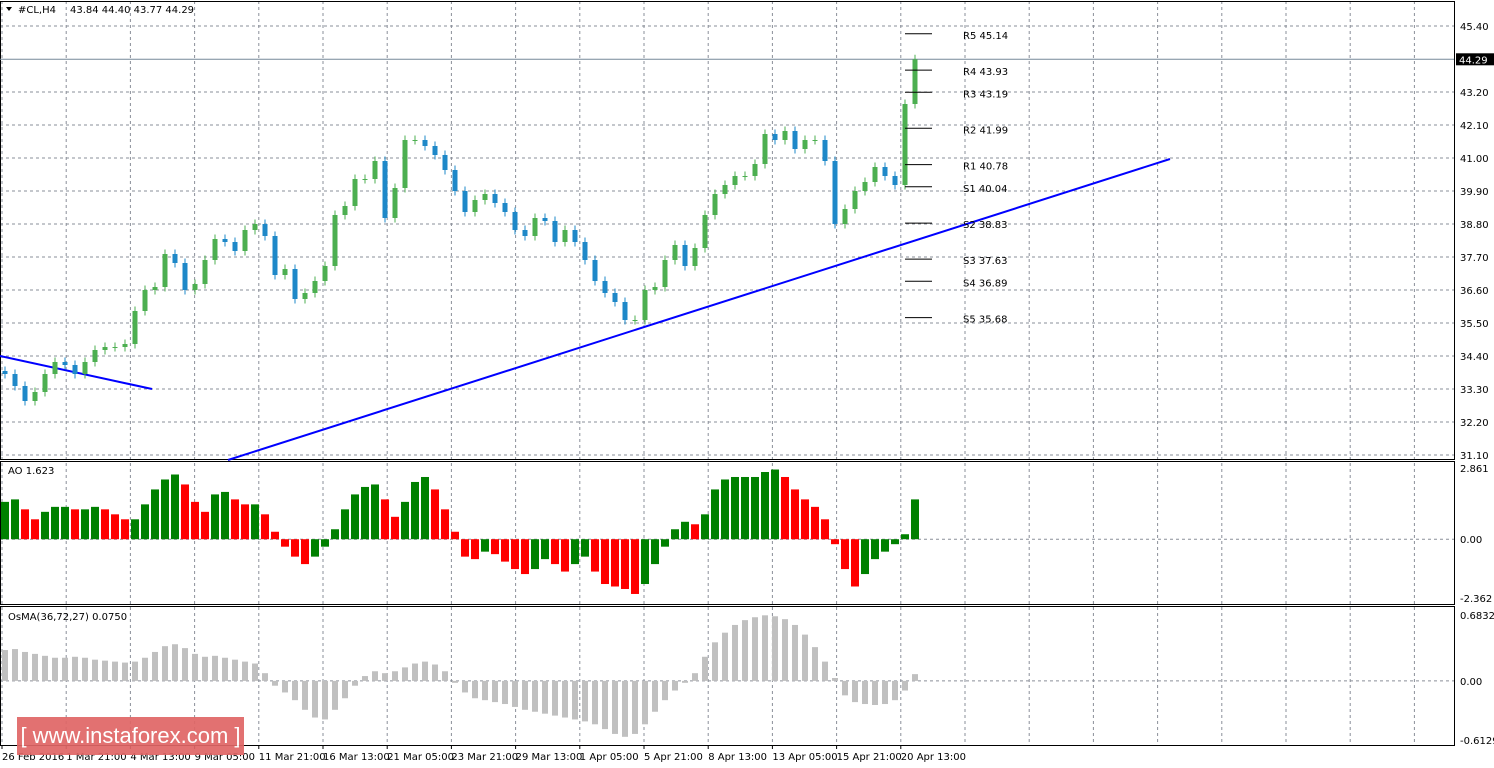 Image resolution: width=1494 pixels, height=768 pixels. Describe the element at coordinates (1474, 27) in the screenshot. I see `price-tick-label: 45.40` at that location.